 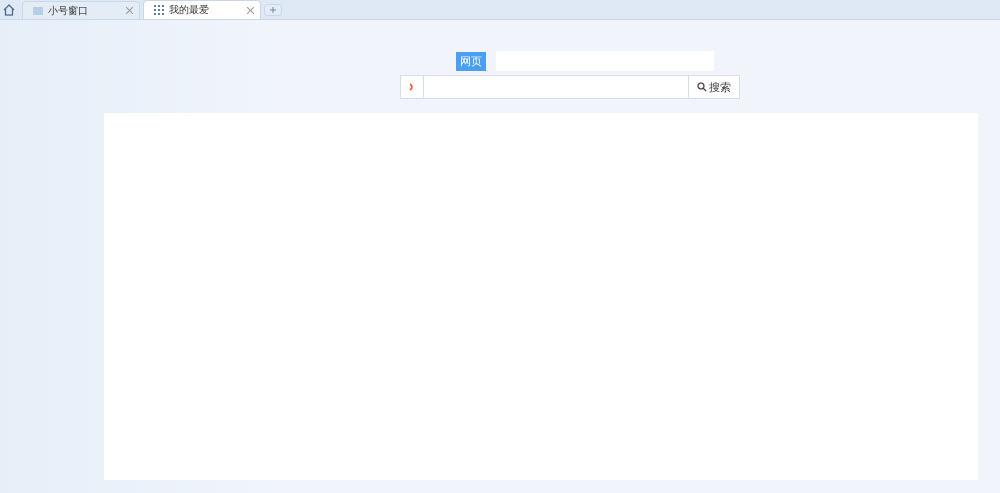 I want to click on home-icon, so click(x=9, y=10).